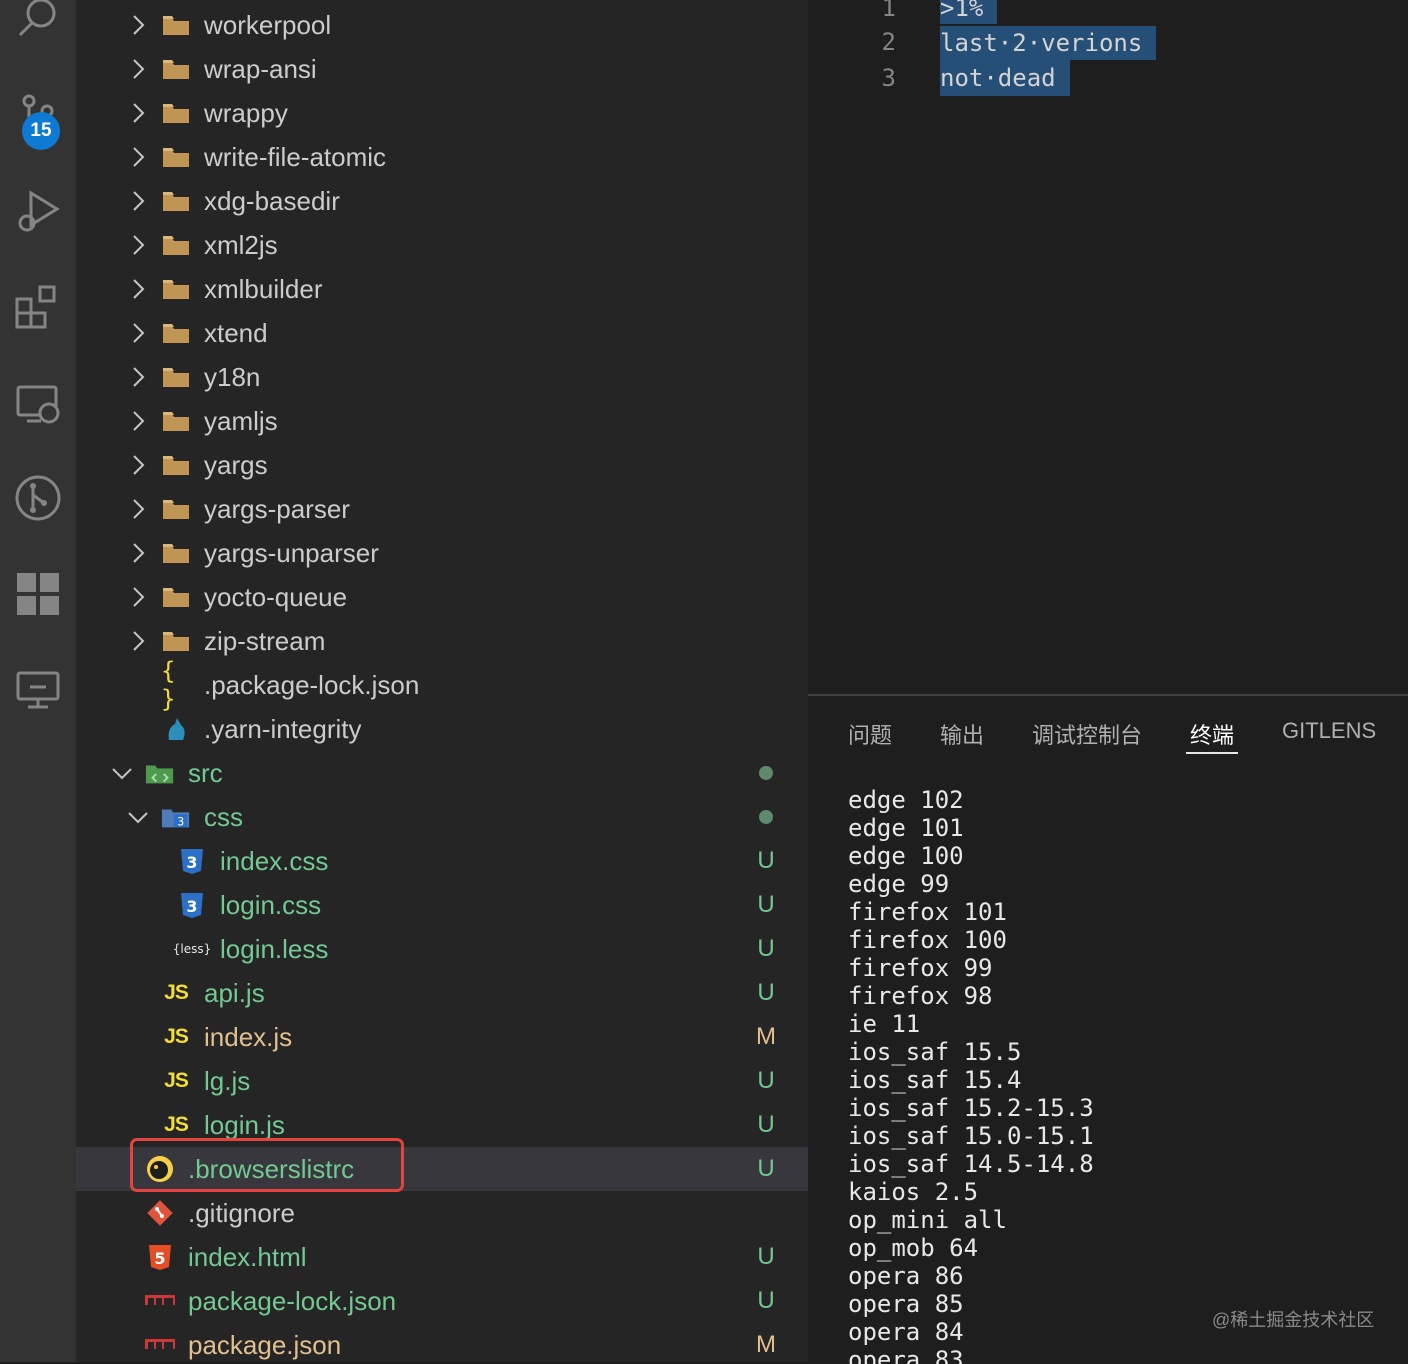 Image resolution: width=1408 pixels, height=1364 pixels. I want to click on terminal-line: kaios 2.5, so click(913, 1192).